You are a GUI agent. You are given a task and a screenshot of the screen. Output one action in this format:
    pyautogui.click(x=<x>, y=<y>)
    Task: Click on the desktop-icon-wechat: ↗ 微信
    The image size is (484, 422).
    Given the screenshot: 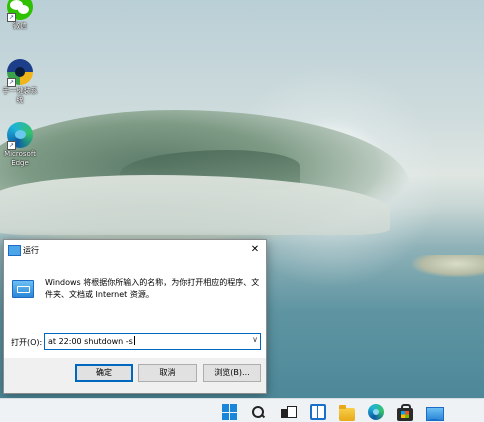 What is the action you would take?
    pyautogui.click(x=20, y=15)
    